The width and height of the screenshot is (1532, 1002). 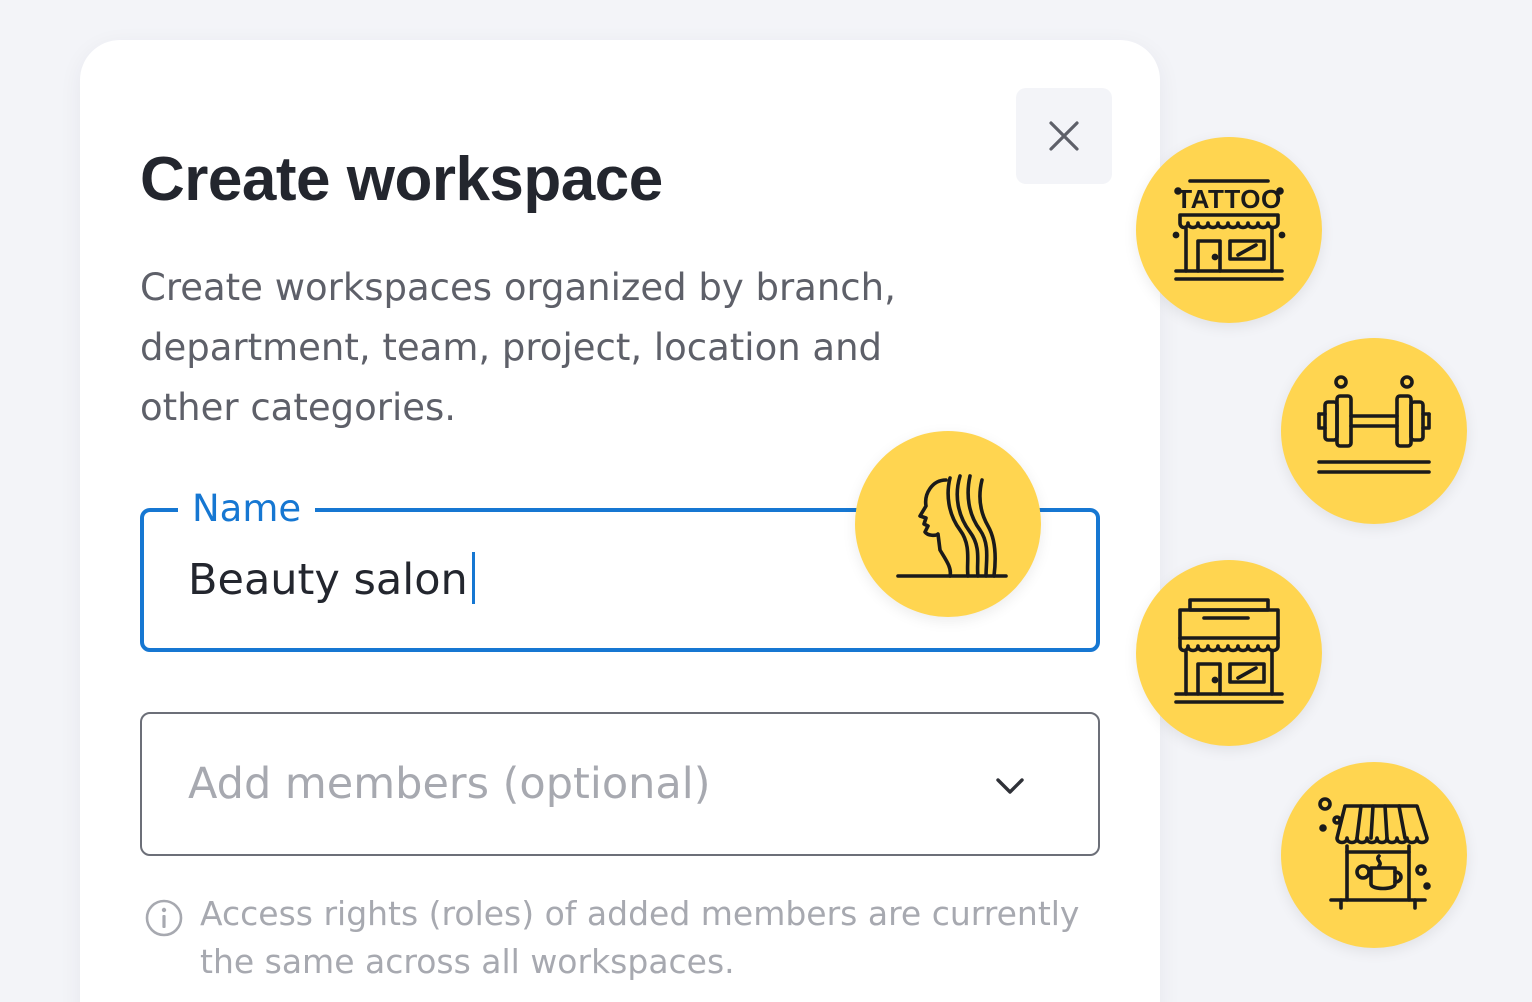 What do you see at coordinates (498, 580) in the screenshot?
I see `name-input` at bounding box center [498, 580].